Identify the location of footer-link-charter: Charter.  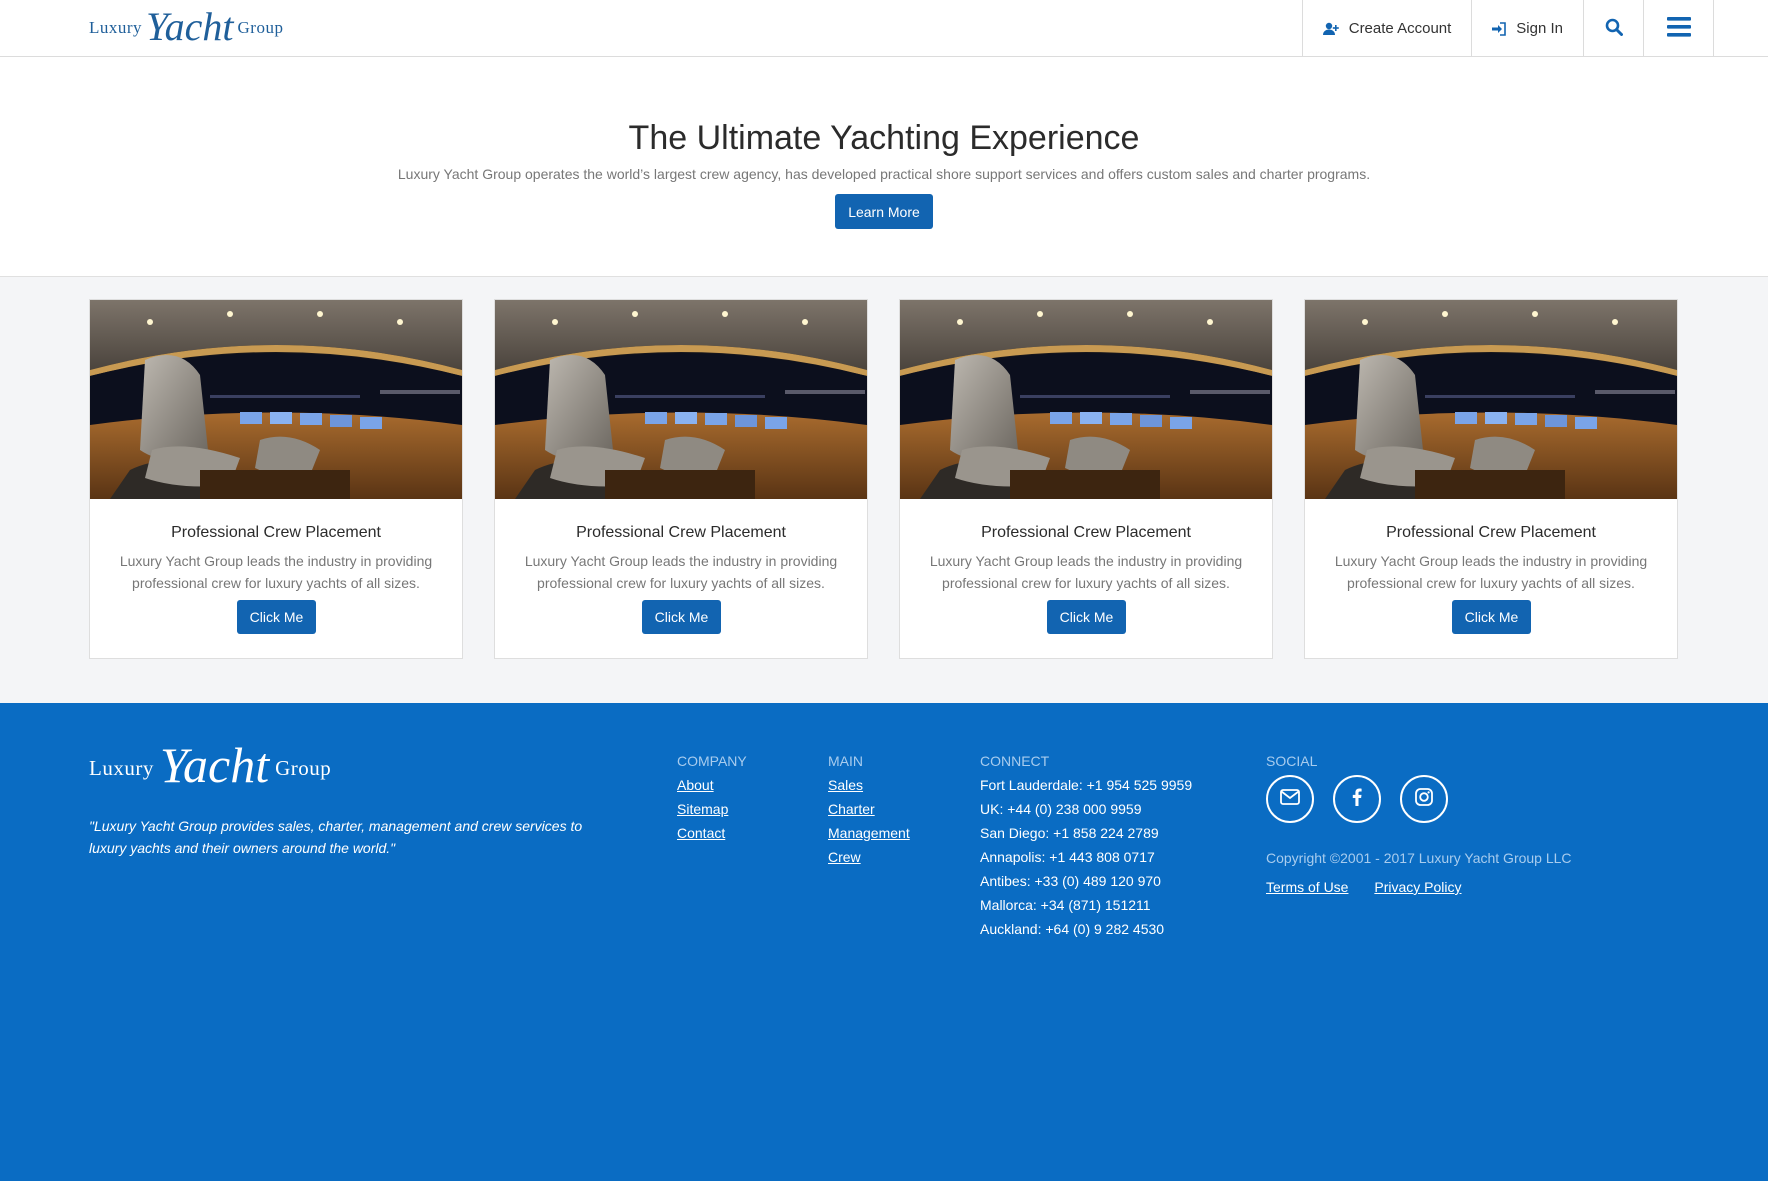
(869, 809).